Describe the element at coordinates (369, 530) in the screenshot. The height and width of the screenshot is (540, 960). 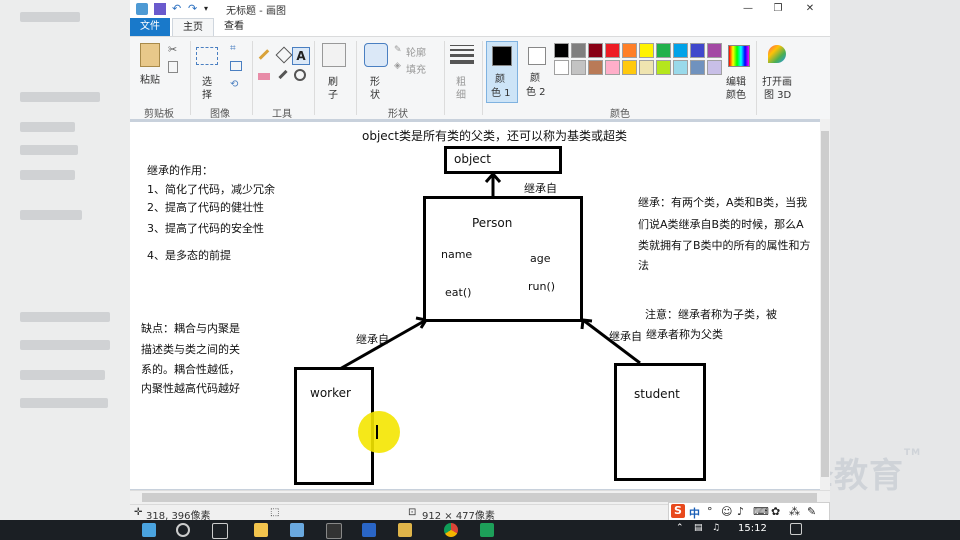
I see `app-icon-blue` at that location.